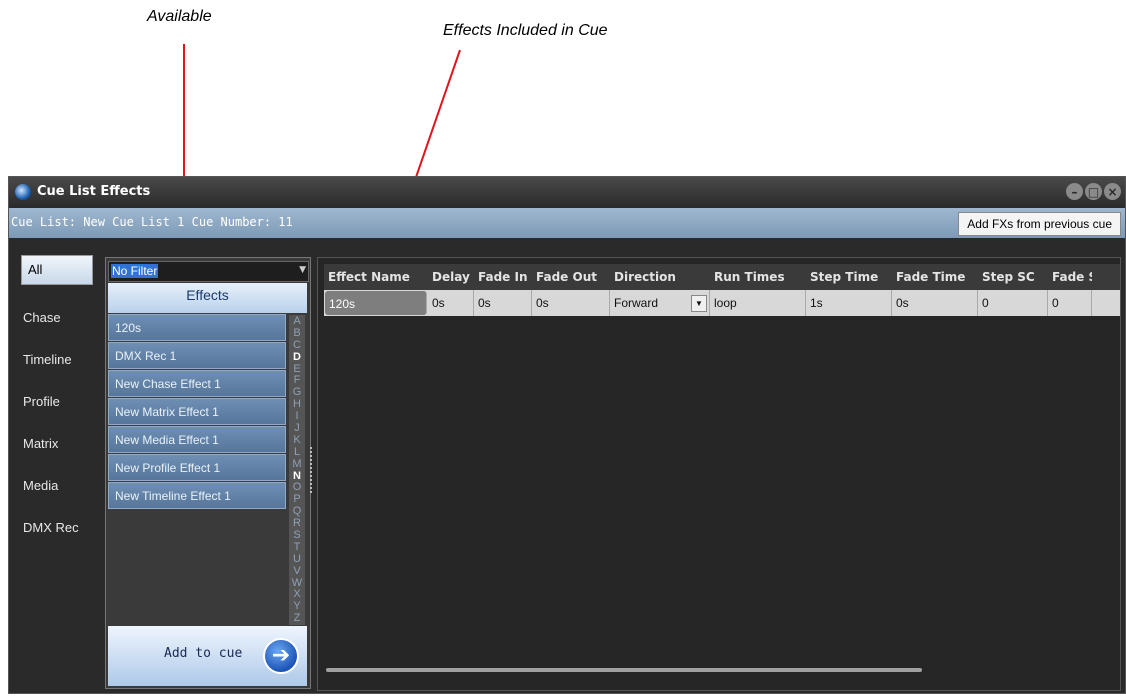 The width and height of the screenshot is (1126, 698). I want to click on direction-value: Forward, so click(636, 303).